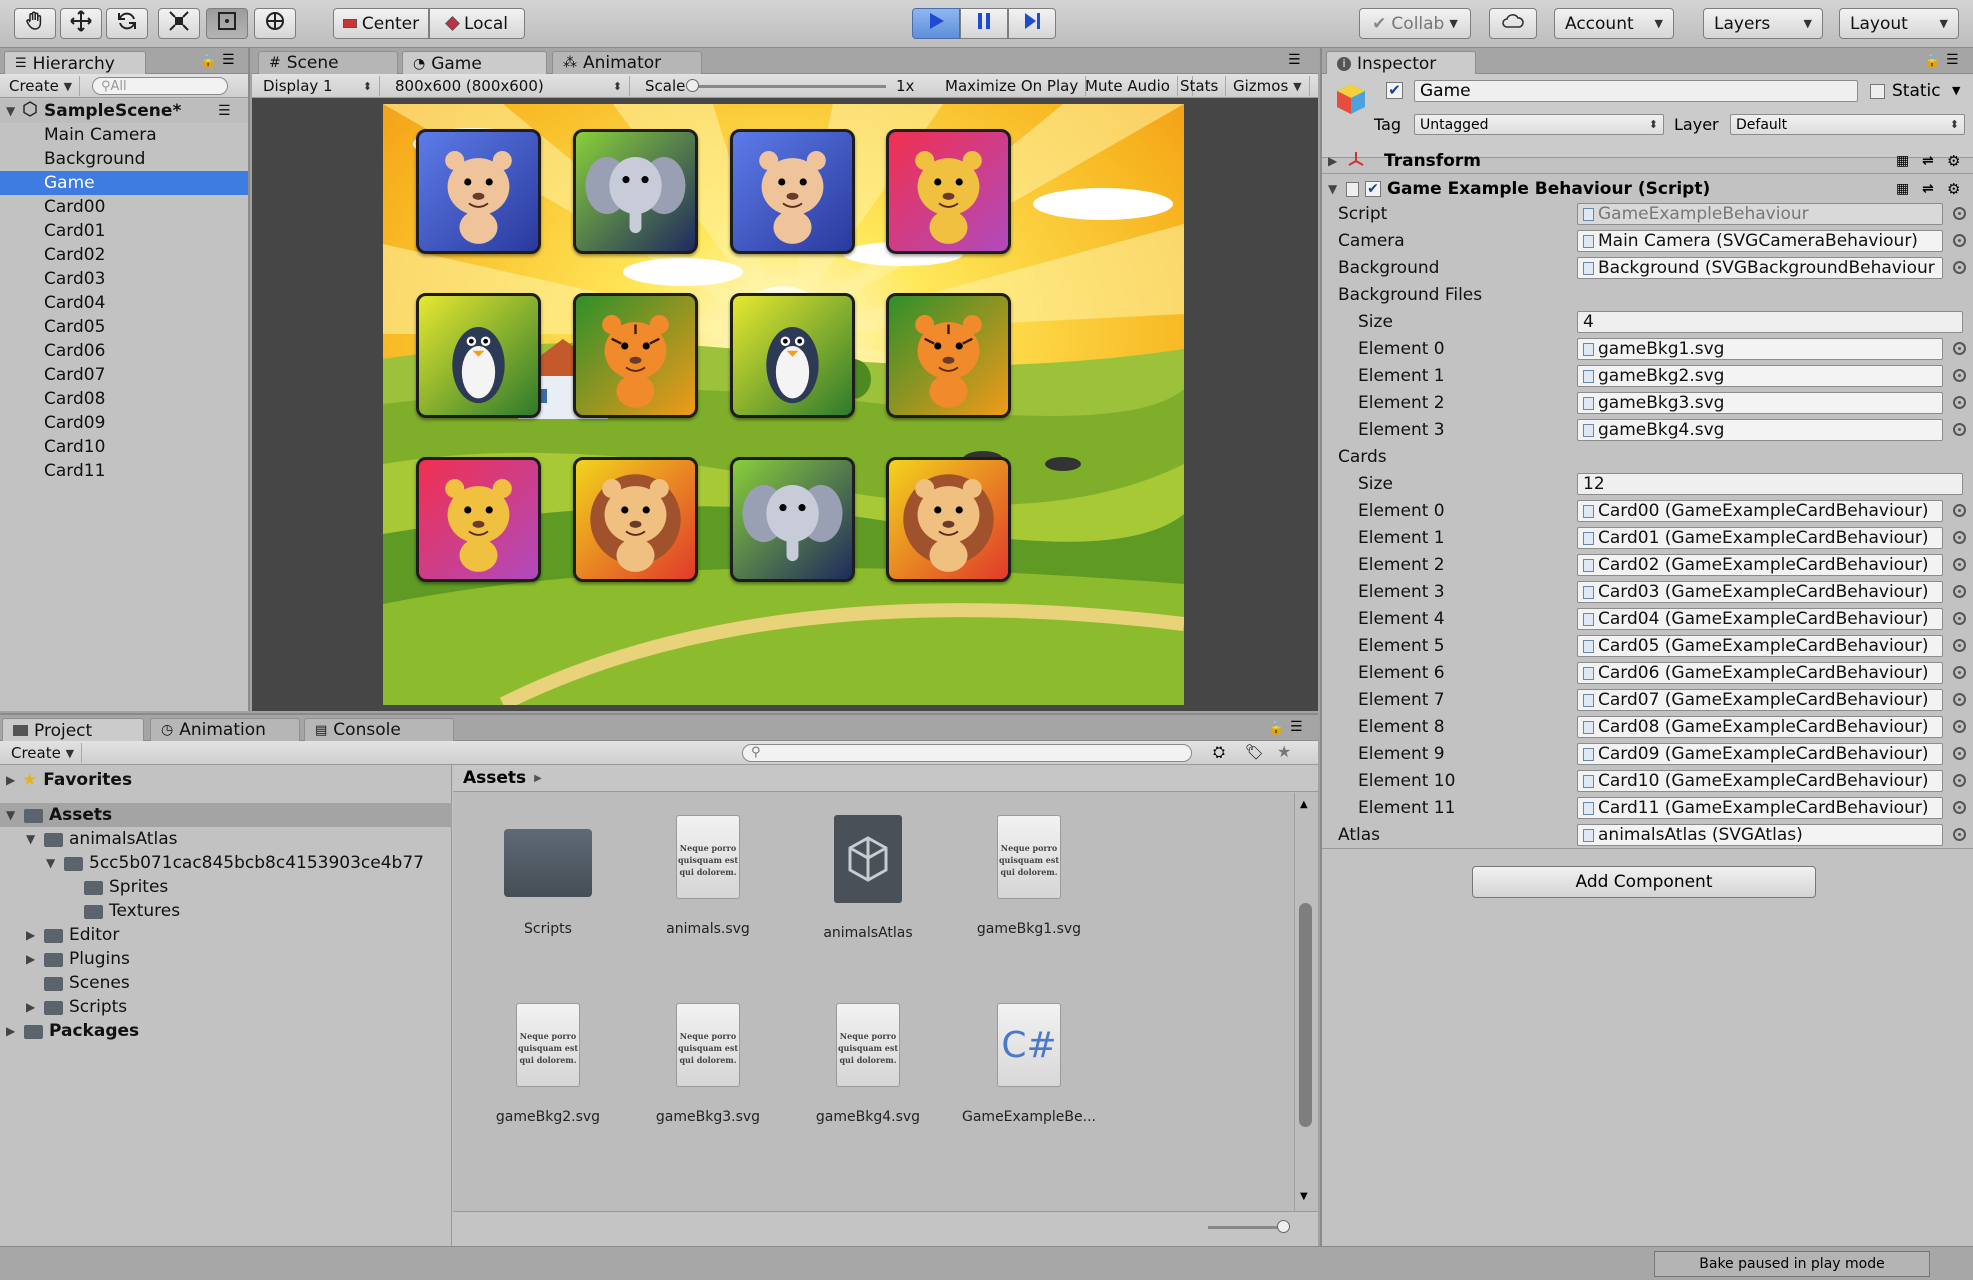 The image size is (1973, 1280). Describe the element at coordinates (41, 86) in the screenshot. I see `hierarchy-create-button: Create ▼` at that location.